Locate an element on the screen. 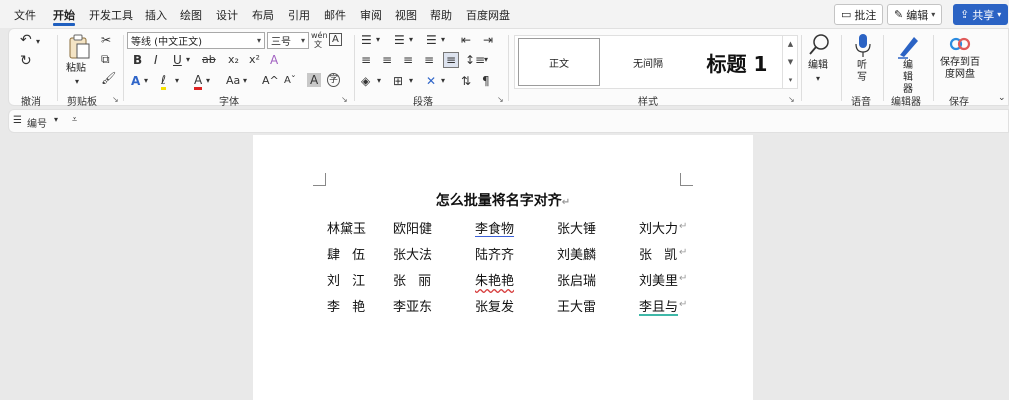  comments-button: ▭ 批注 is located at coordinates (859, 14).